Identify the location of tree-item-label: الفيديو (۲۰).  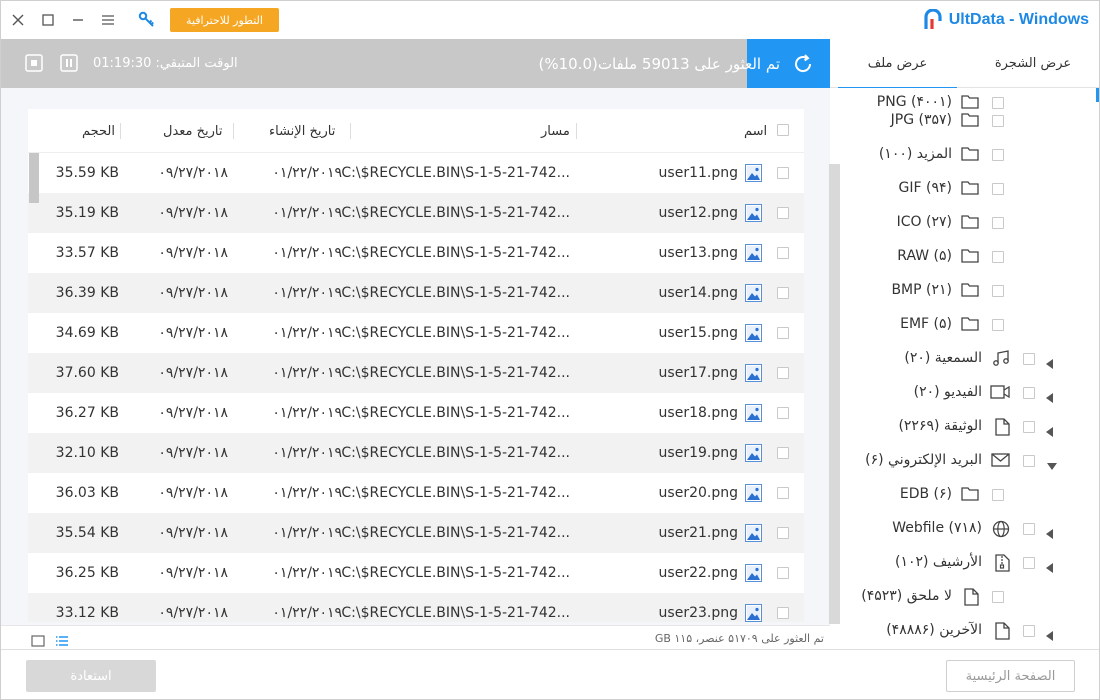
(947, 392).